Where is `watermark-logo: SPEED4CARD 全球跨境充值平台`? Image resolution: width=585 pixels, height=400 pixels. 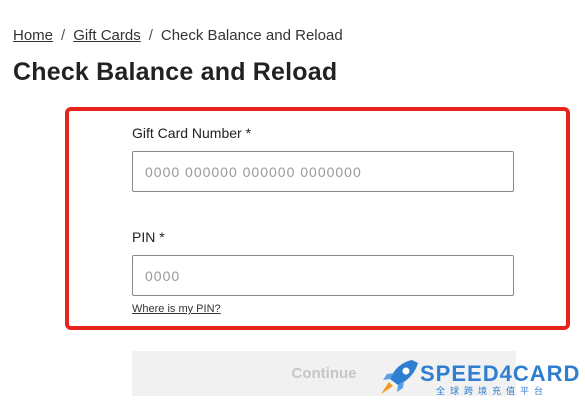 watermark-logo: SPEED4CARD 全球跨境充值平台 is located at coordinates (480, 377).